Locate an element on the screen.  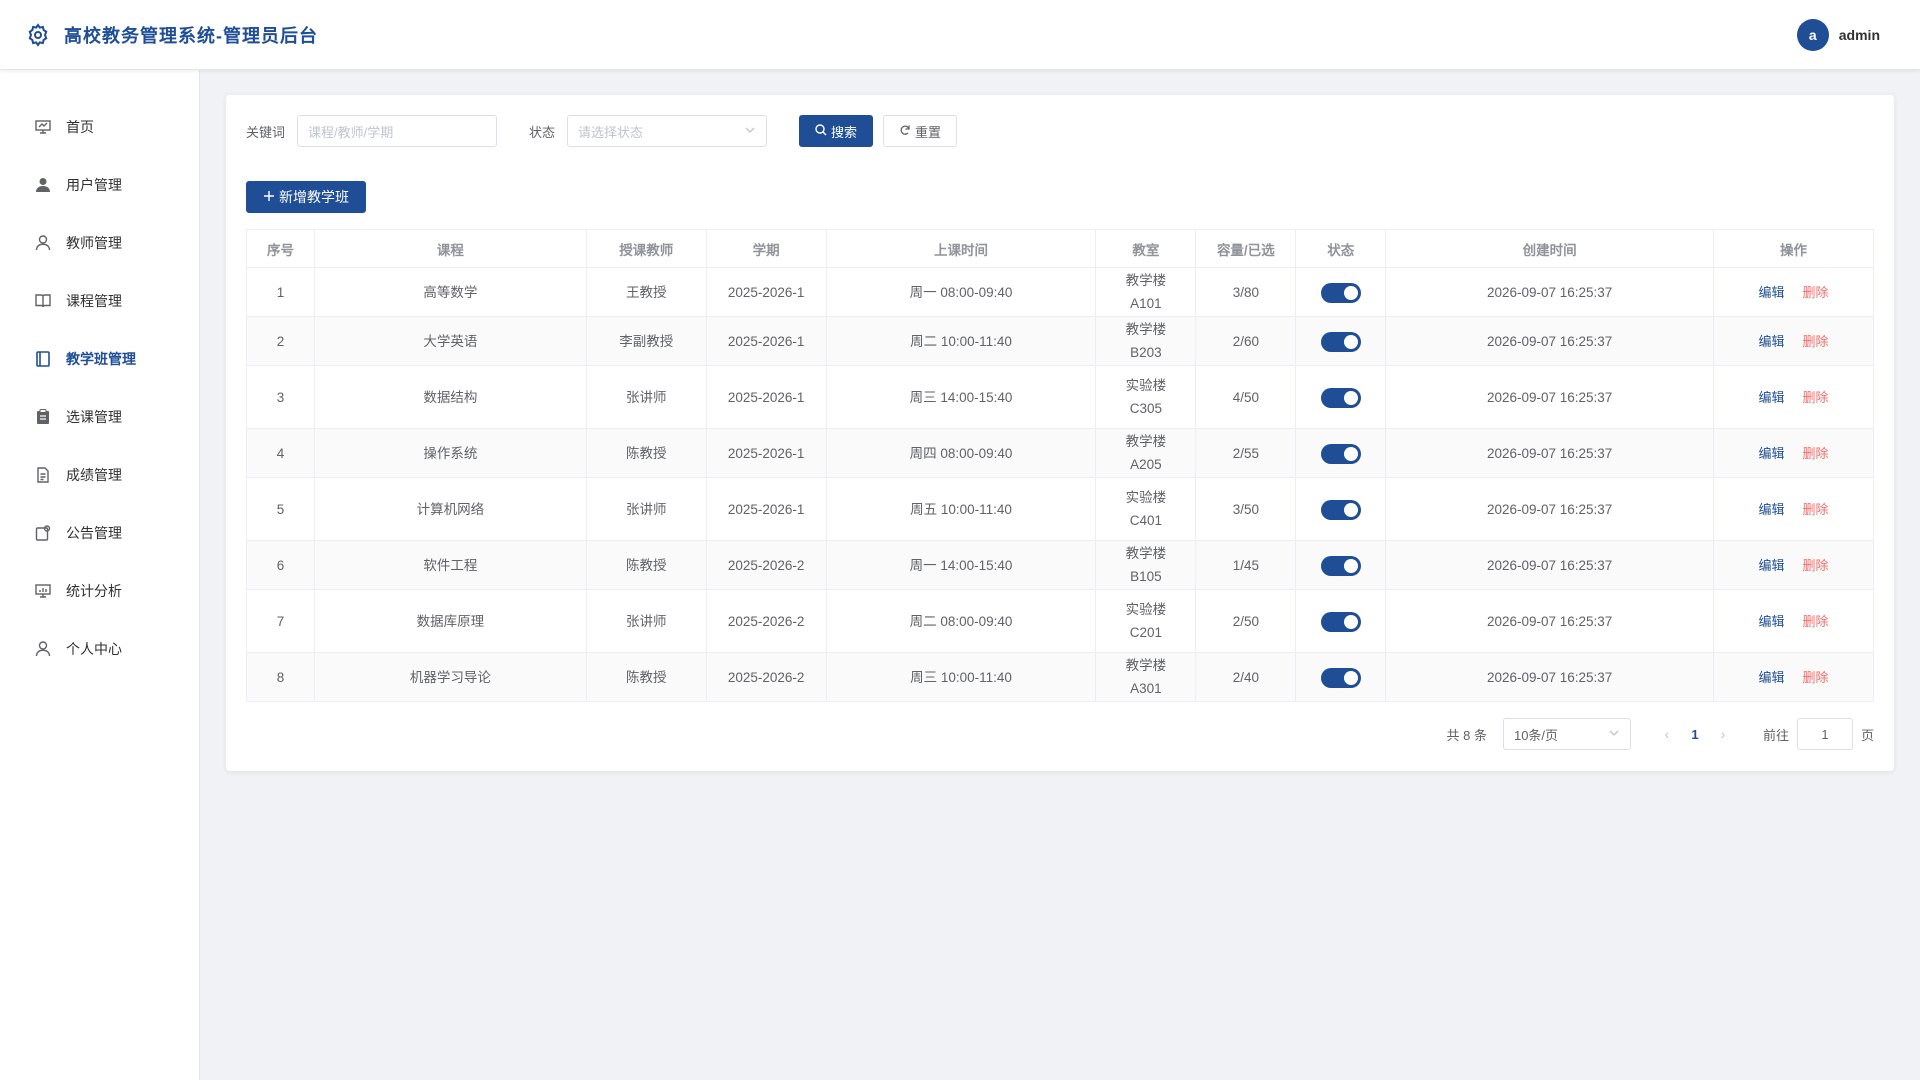
cell-no: 1 is located at coordinates (280, 292).